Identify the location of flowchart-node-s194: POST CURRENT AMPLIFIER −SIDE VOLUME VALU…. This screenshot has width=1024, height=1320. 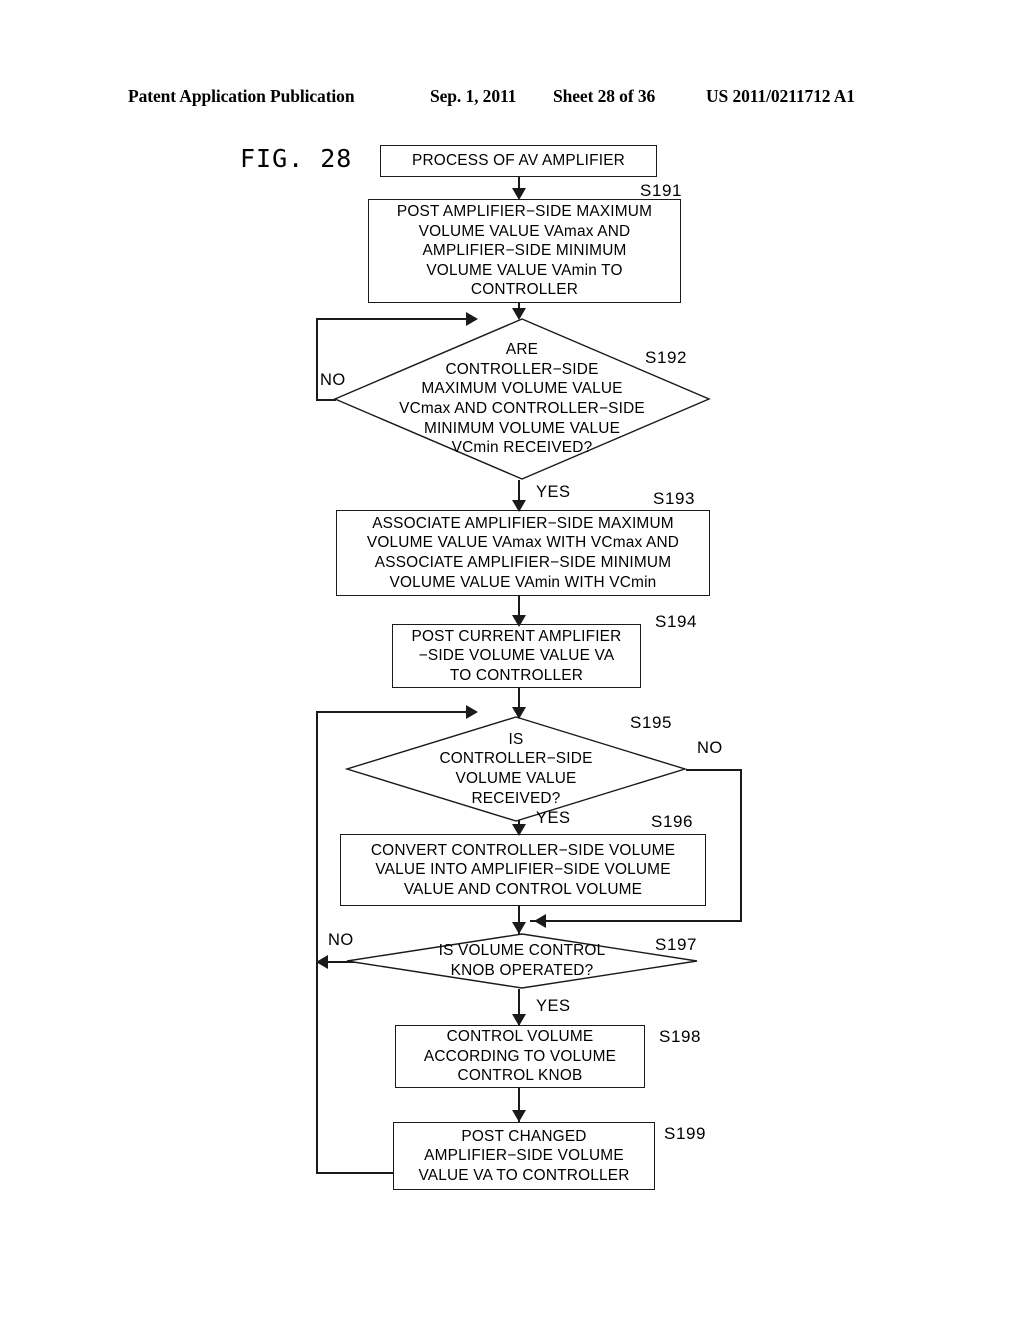
(516, 656).